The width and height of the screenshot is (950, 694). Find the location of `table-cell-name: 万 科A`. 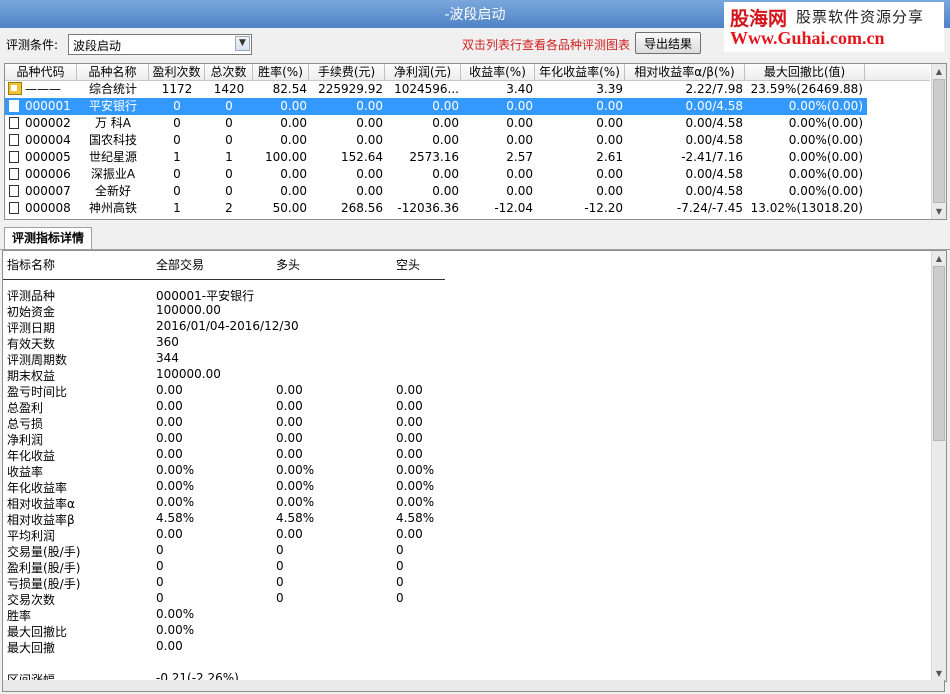

table-cell-name: 万 科A is located at coordinates (113, 123).